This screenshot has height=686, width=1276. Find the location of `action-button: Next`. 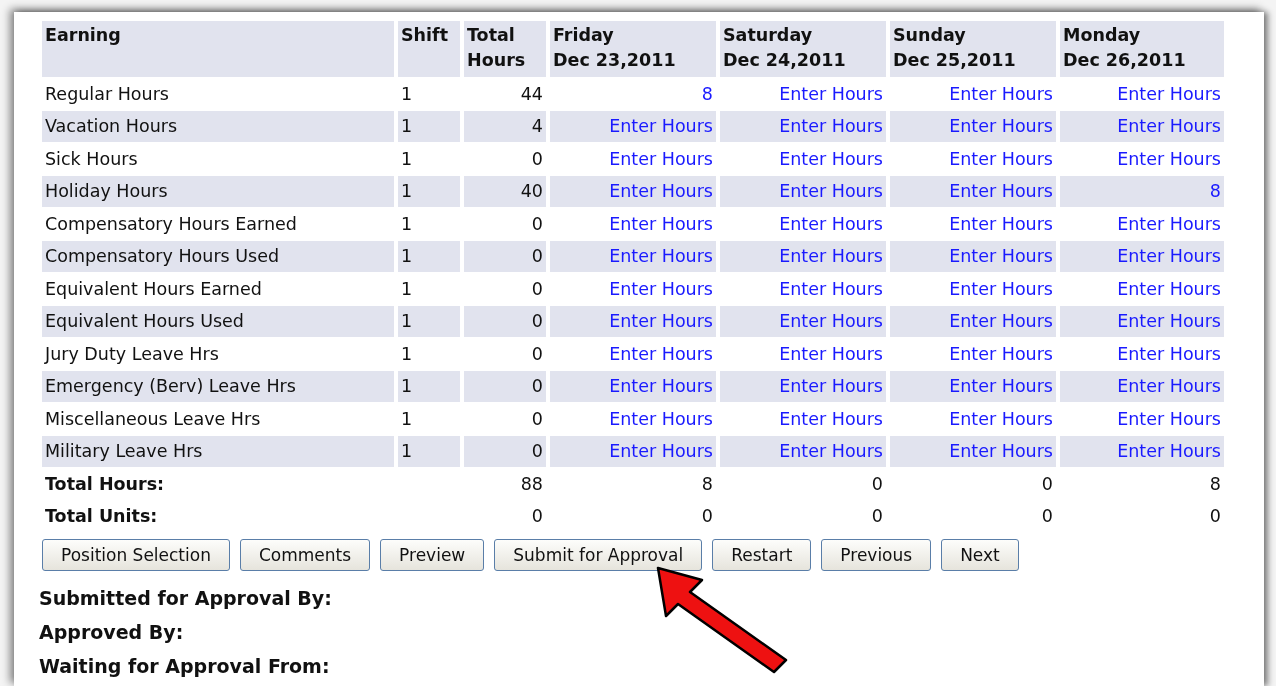

action-button: Next is located at coordinates (980, 555).